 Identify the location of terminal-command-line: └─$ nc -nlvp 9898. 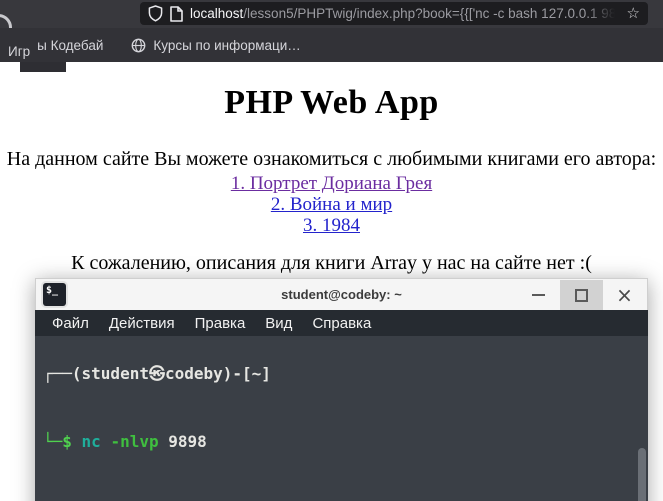
(345, 442).